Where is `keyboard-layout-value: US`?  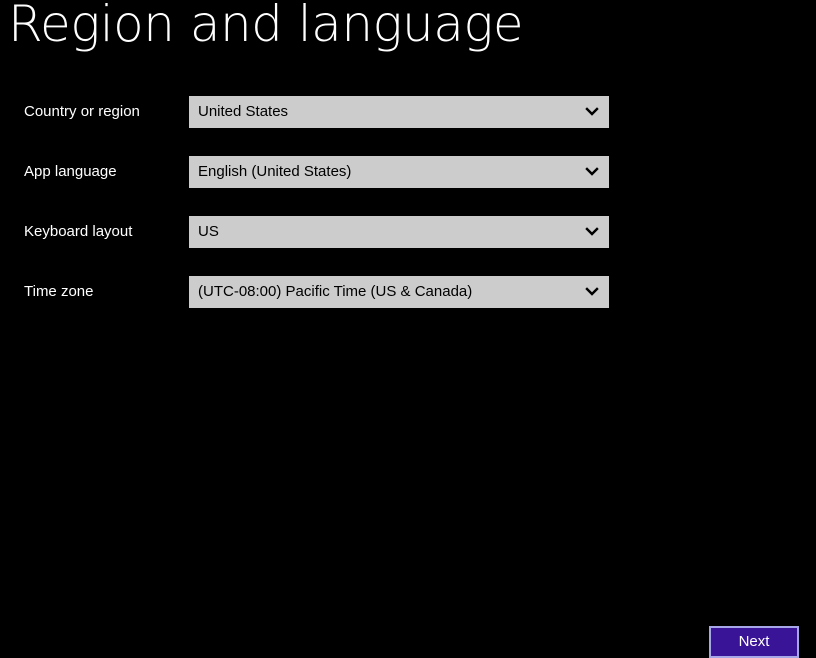
keyboard-layout-value: US is located at coordinates (208, 231).